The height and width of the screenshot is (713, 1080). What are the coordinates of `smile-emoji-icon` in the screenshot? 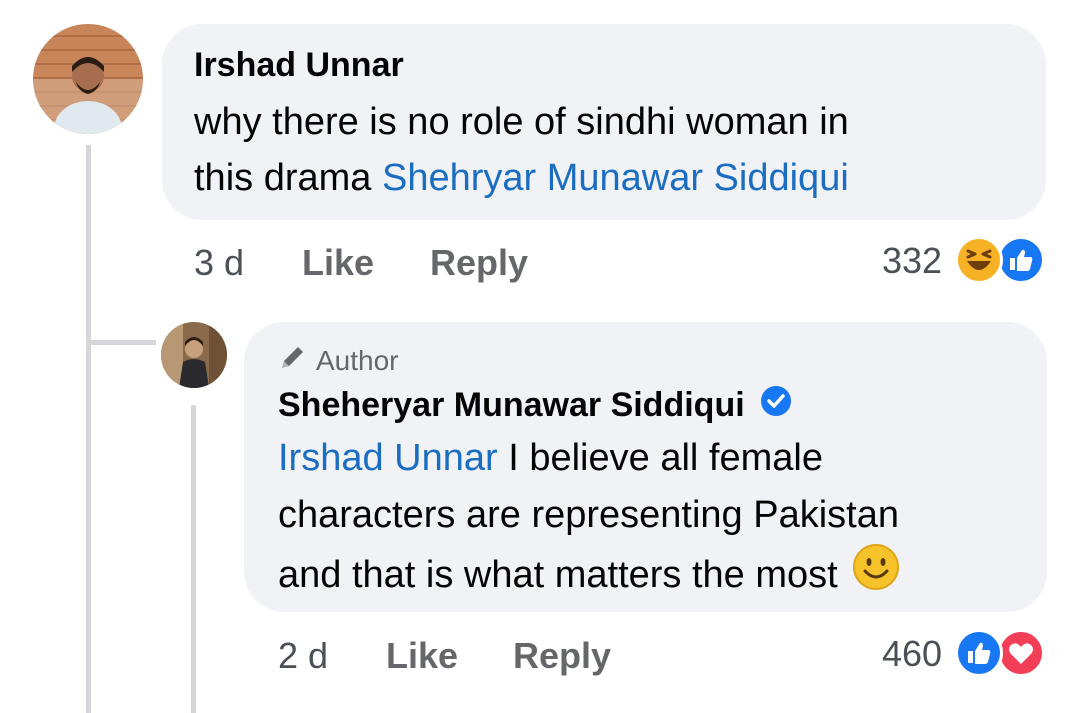 It's located at (876, 575).